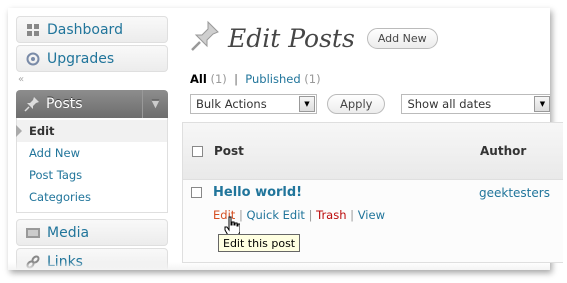 The height and width of the screenshot is (283, 567). I want to click on collapse-menu-icon: «, so click(93, 81).